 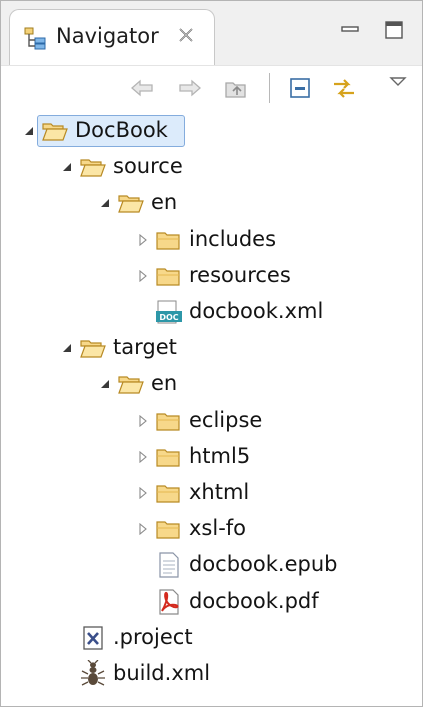 I want to click on svg-text: DOC, so click(x=168, y=317).